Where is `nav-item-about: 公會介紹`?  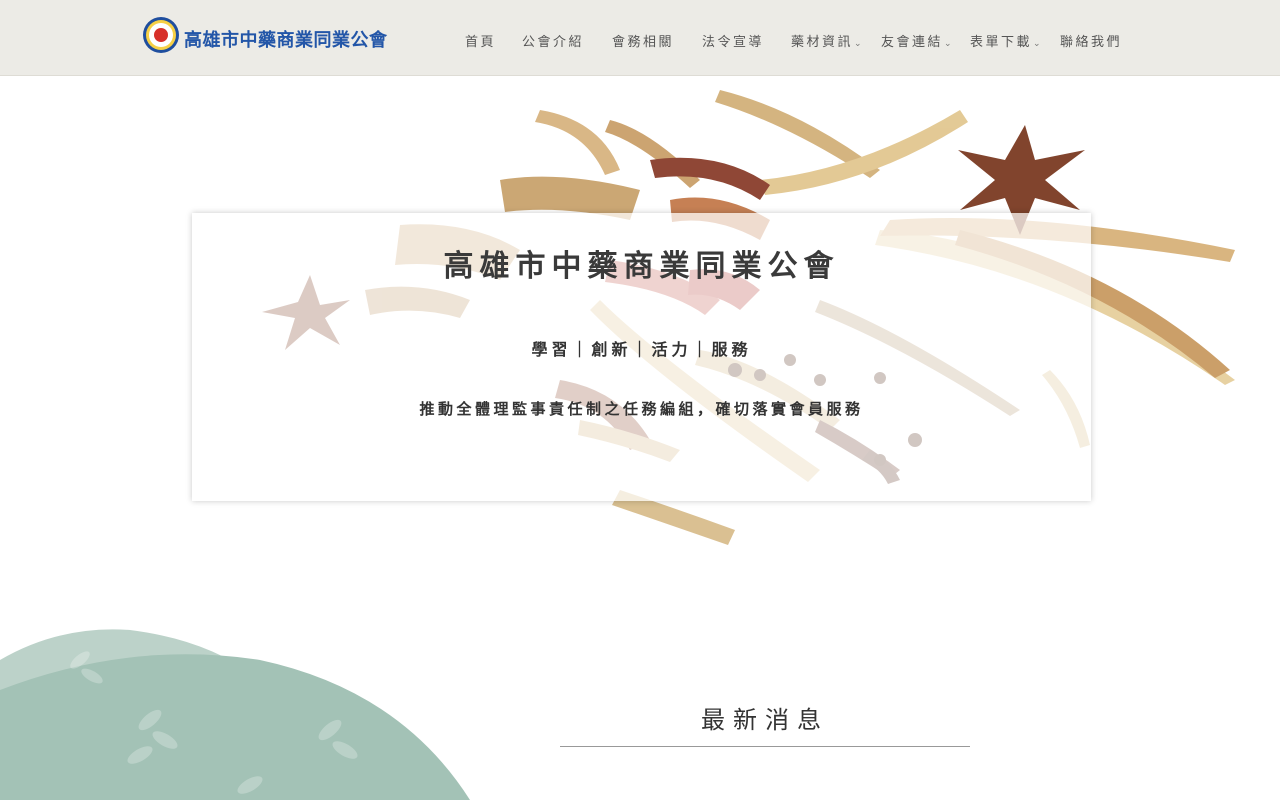
nav-item-about: 公會介紹 is located at coordinates (553, 40).